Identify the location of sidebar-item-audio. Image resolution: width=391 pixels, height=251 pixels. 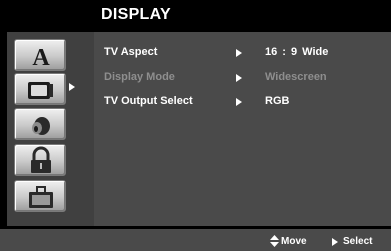
(40, 124).